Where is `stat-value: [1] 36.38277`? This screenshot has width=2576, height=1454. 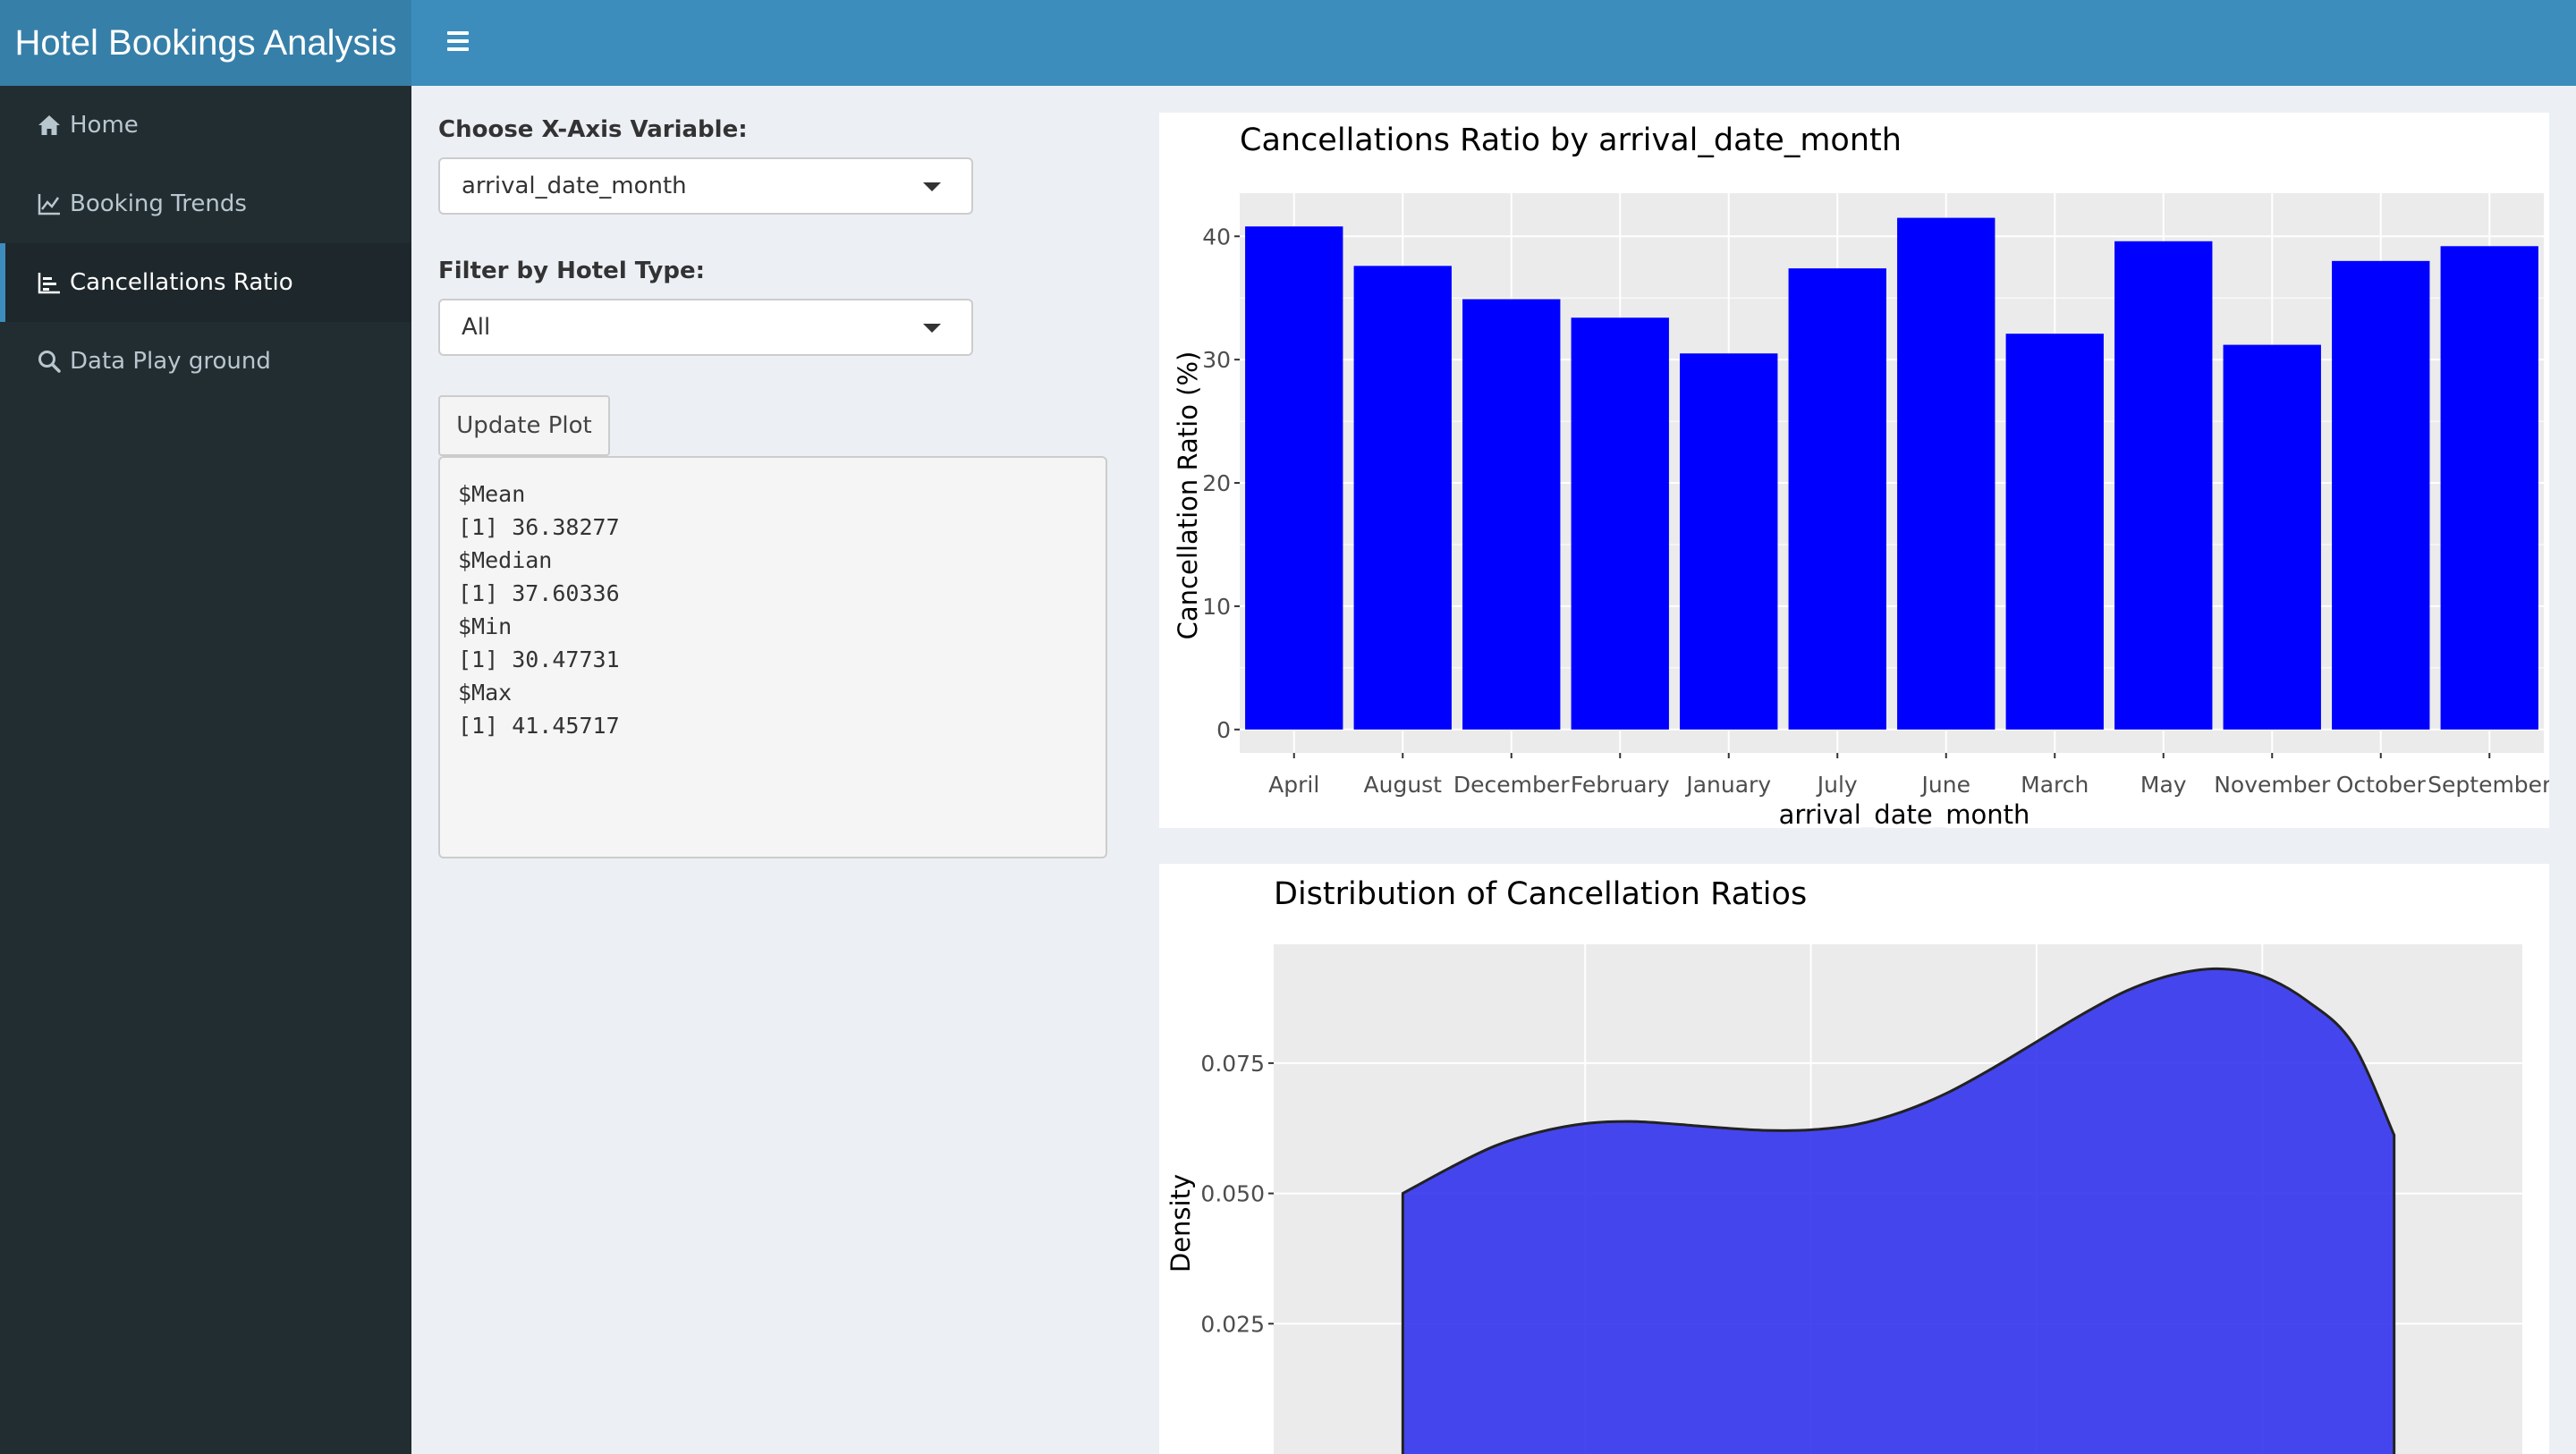
stat-value: [1] 36.38277 is located at coordinates (539, 527).